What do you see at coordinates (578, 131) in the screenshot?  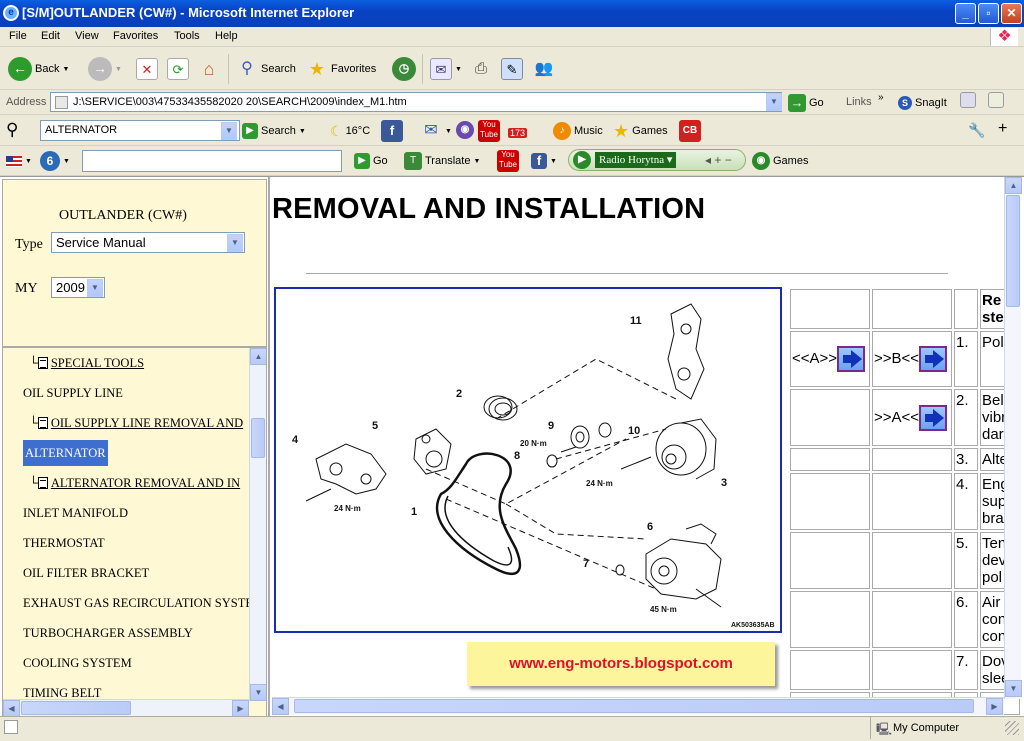 I see `music-button: ♪ Music` at bounding box center [578, 131].